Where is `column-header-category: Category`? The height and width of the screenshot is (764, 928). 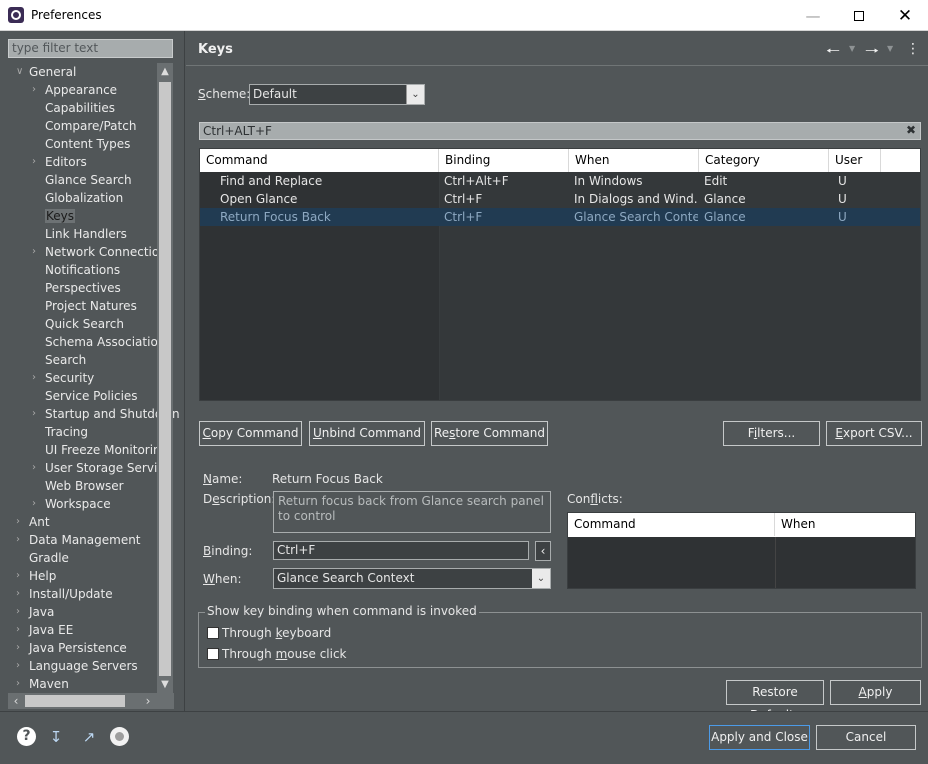 column-header-category: Category is located at coordinates (764, 160).